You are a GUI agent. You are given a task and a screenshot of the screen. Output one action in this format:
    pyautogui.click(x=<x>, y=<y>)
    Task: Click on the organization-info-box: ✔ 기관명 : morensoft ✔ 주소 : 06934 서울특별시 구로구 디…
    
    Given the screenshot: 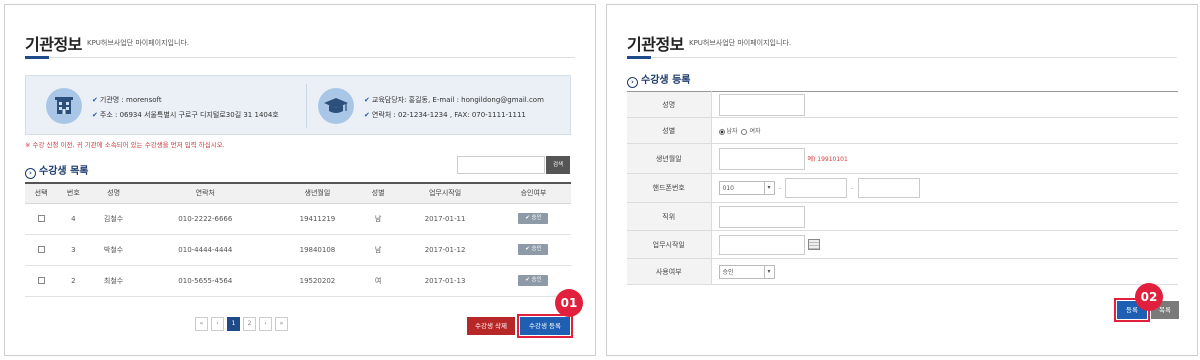 What is the action you would take?
    pyautogui.click(x=298, y=105)
    